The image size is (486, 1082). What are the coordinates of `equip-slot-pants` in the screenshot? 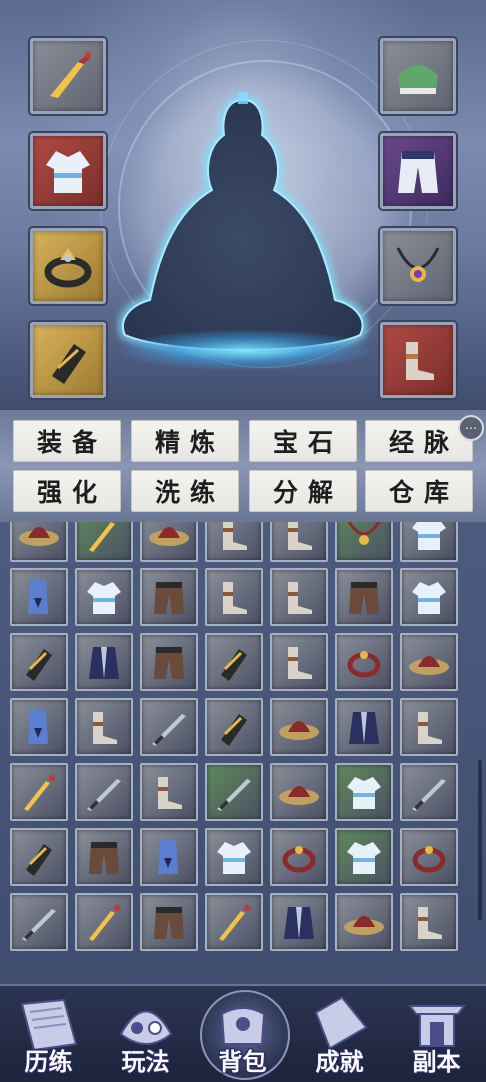 It's located at (418, 171).